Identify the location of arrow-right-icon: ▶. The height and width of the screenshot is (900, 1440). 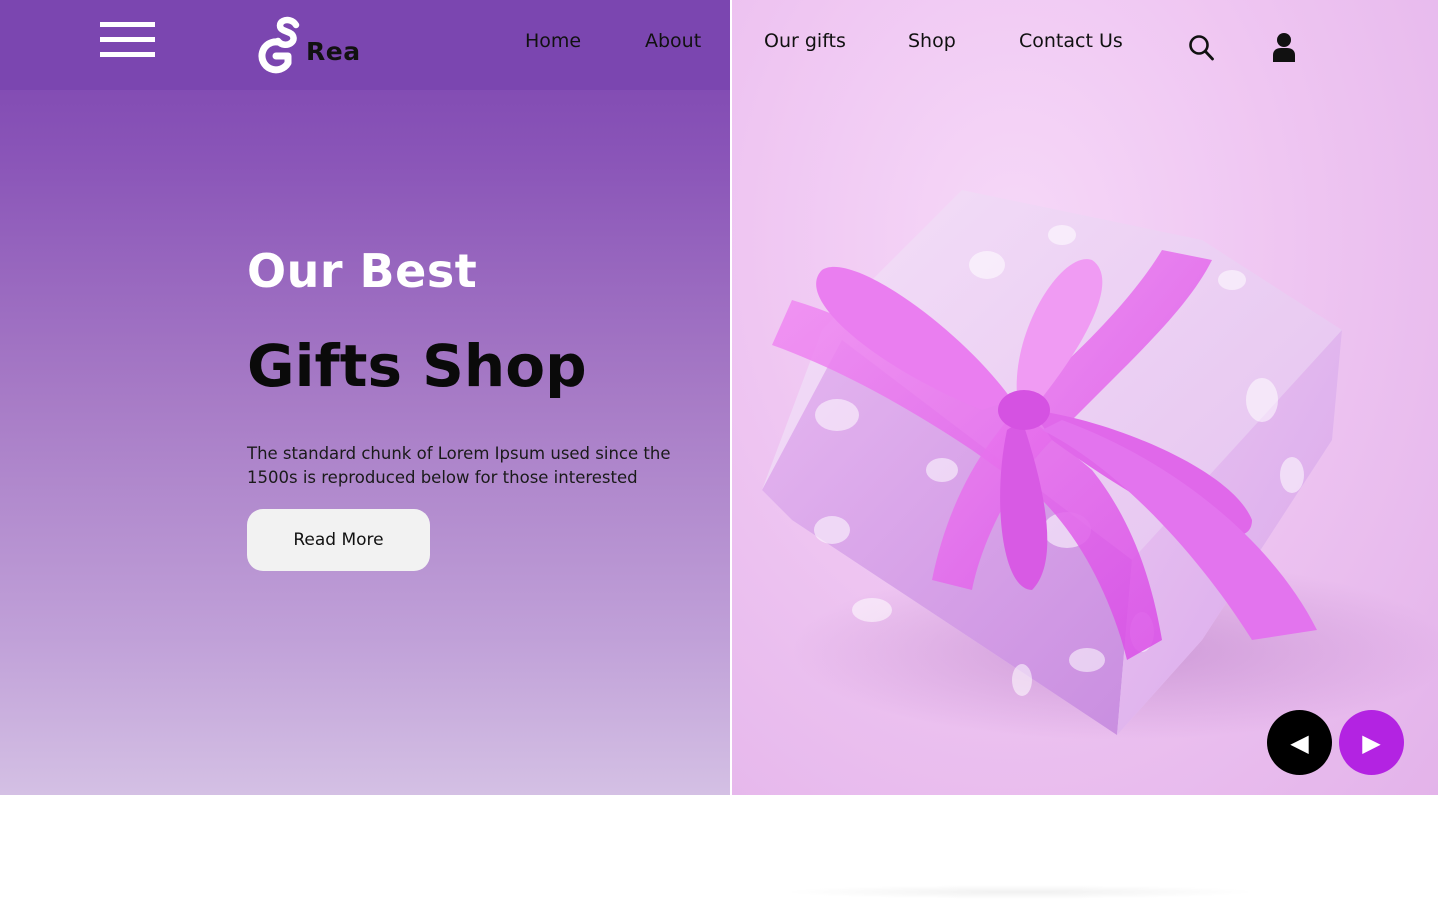
(1371, 742).